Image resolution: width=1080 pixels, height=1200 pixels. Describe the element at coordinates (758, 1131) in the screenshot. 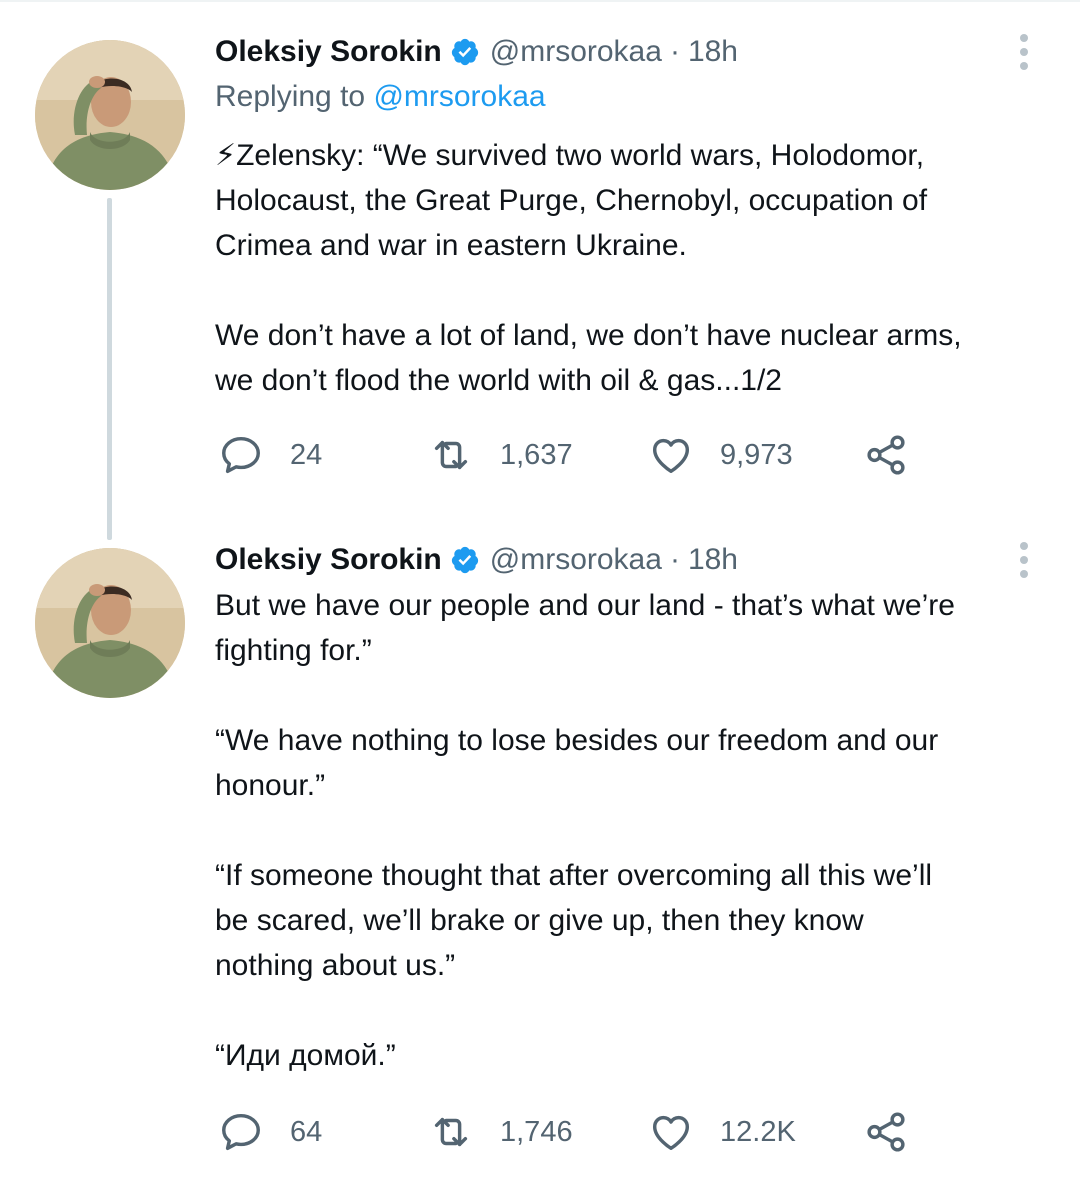

I see `like-count: 12.2K` at that location.